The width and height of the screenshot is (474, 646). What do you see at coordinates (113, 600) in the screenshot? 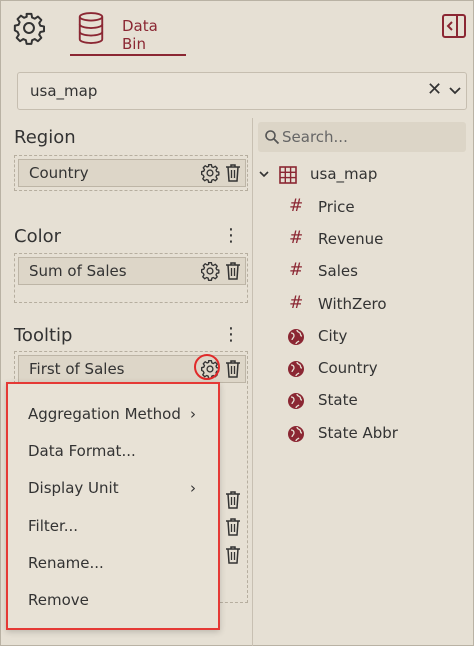
I see `menu-item-remove: Remove` at bounding box center [113, 600].